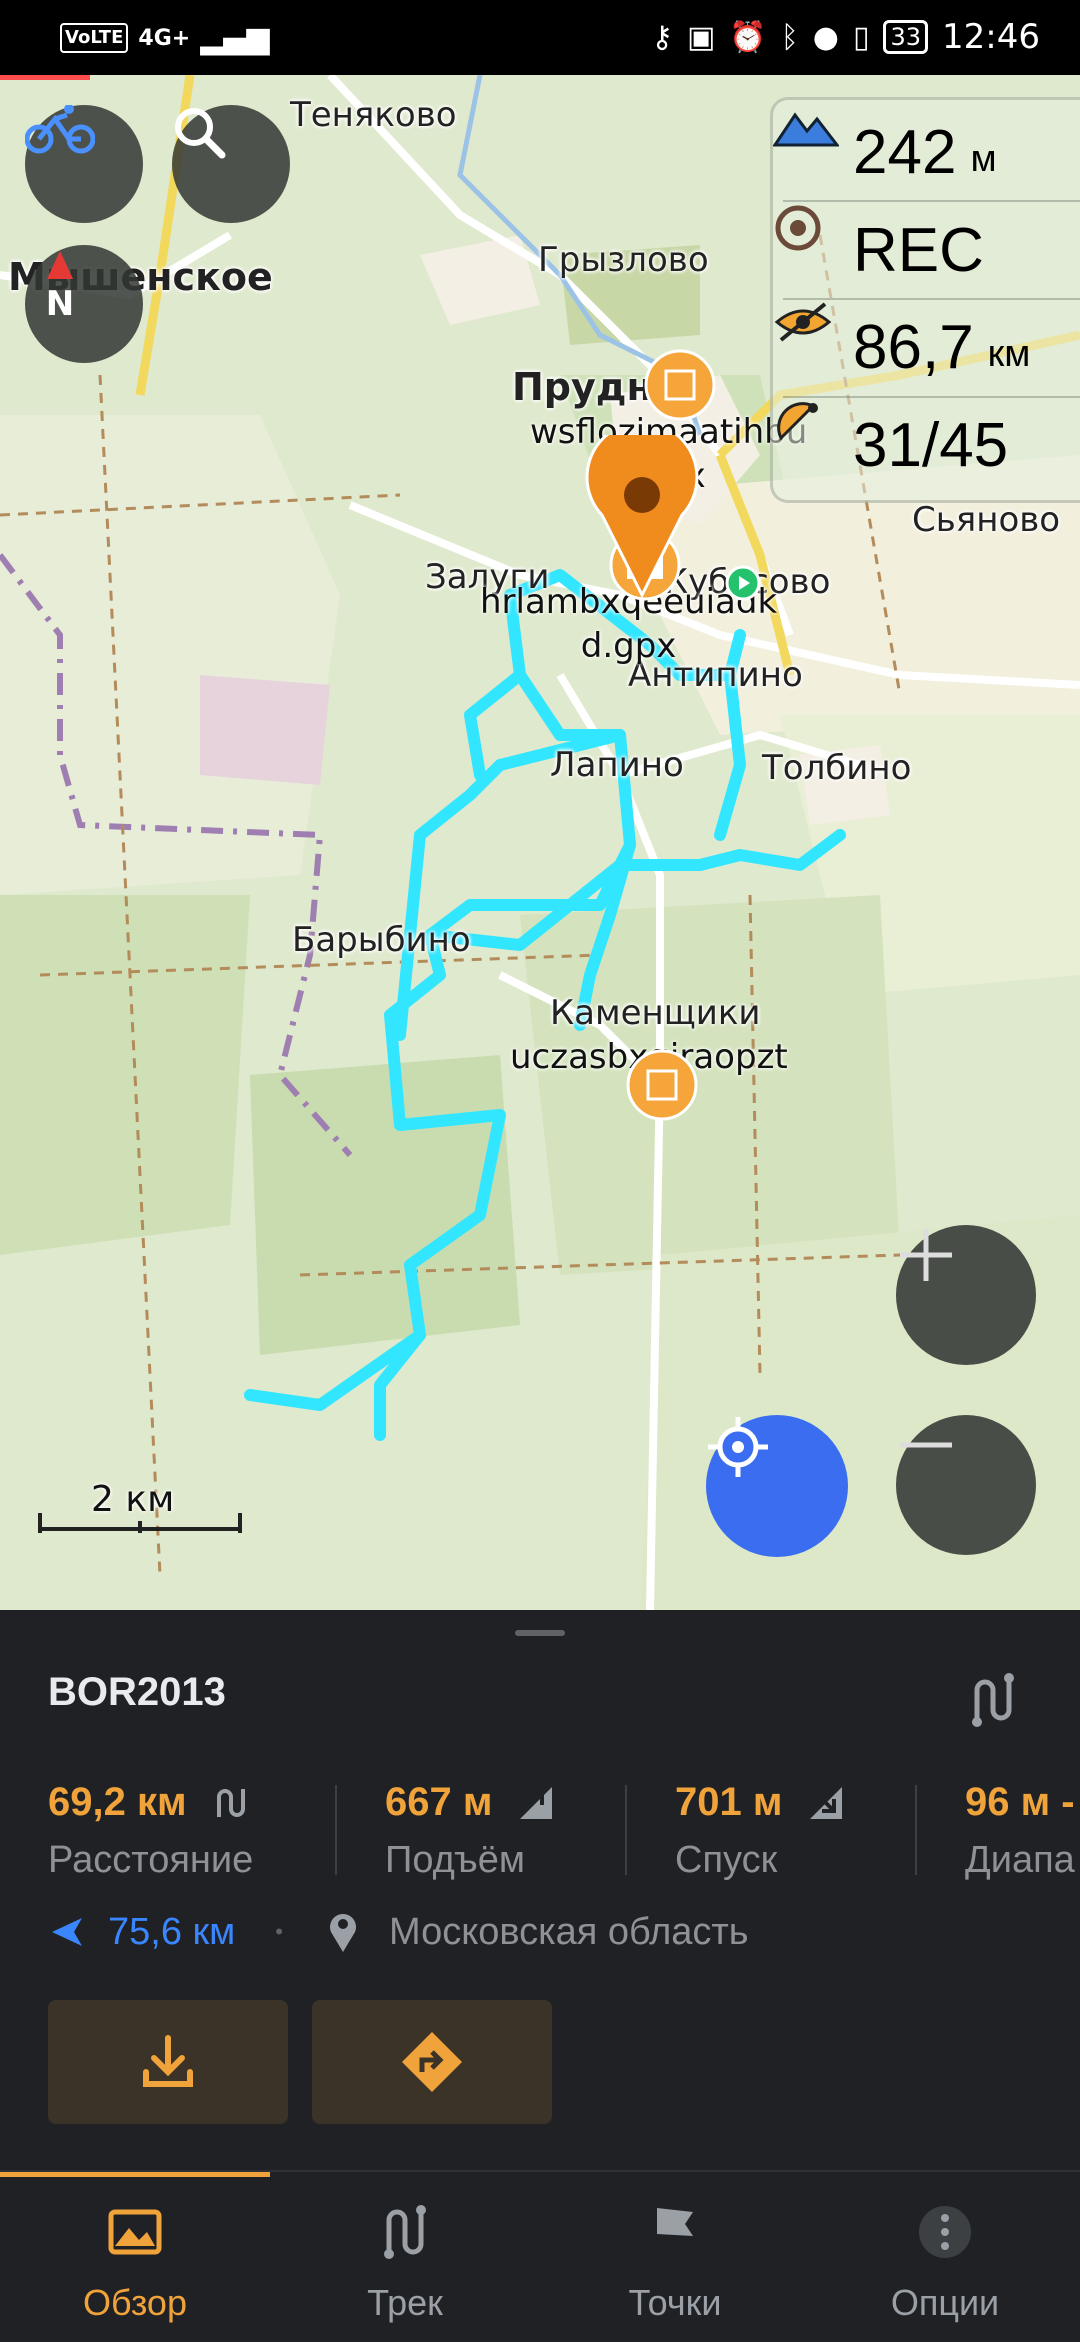 This screenshot has height=2342, width=1080. Describe the element at coordinates (381, 940) in the screenshot. I see `place-label: Барыбино` at that location.